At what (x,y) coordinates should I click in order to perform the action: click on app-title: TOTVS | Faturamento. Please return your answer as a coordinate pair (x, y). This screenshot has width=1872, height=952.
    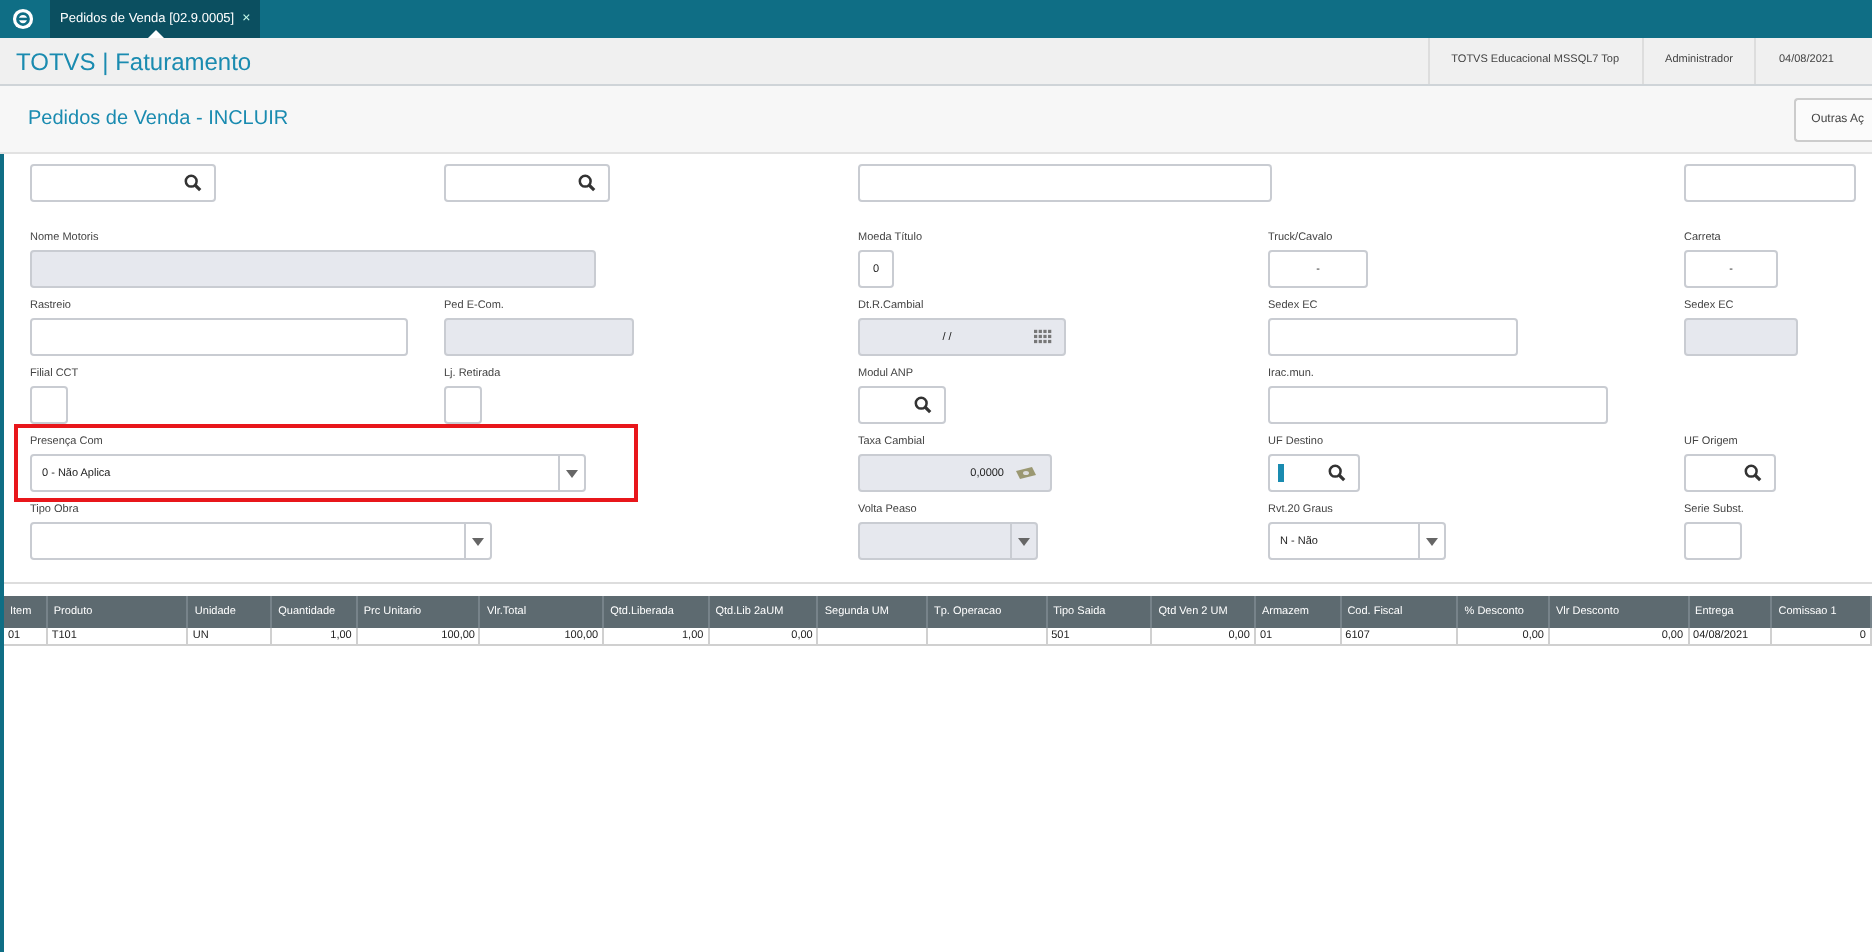
    Looking at the image, I should click on (135, 61).